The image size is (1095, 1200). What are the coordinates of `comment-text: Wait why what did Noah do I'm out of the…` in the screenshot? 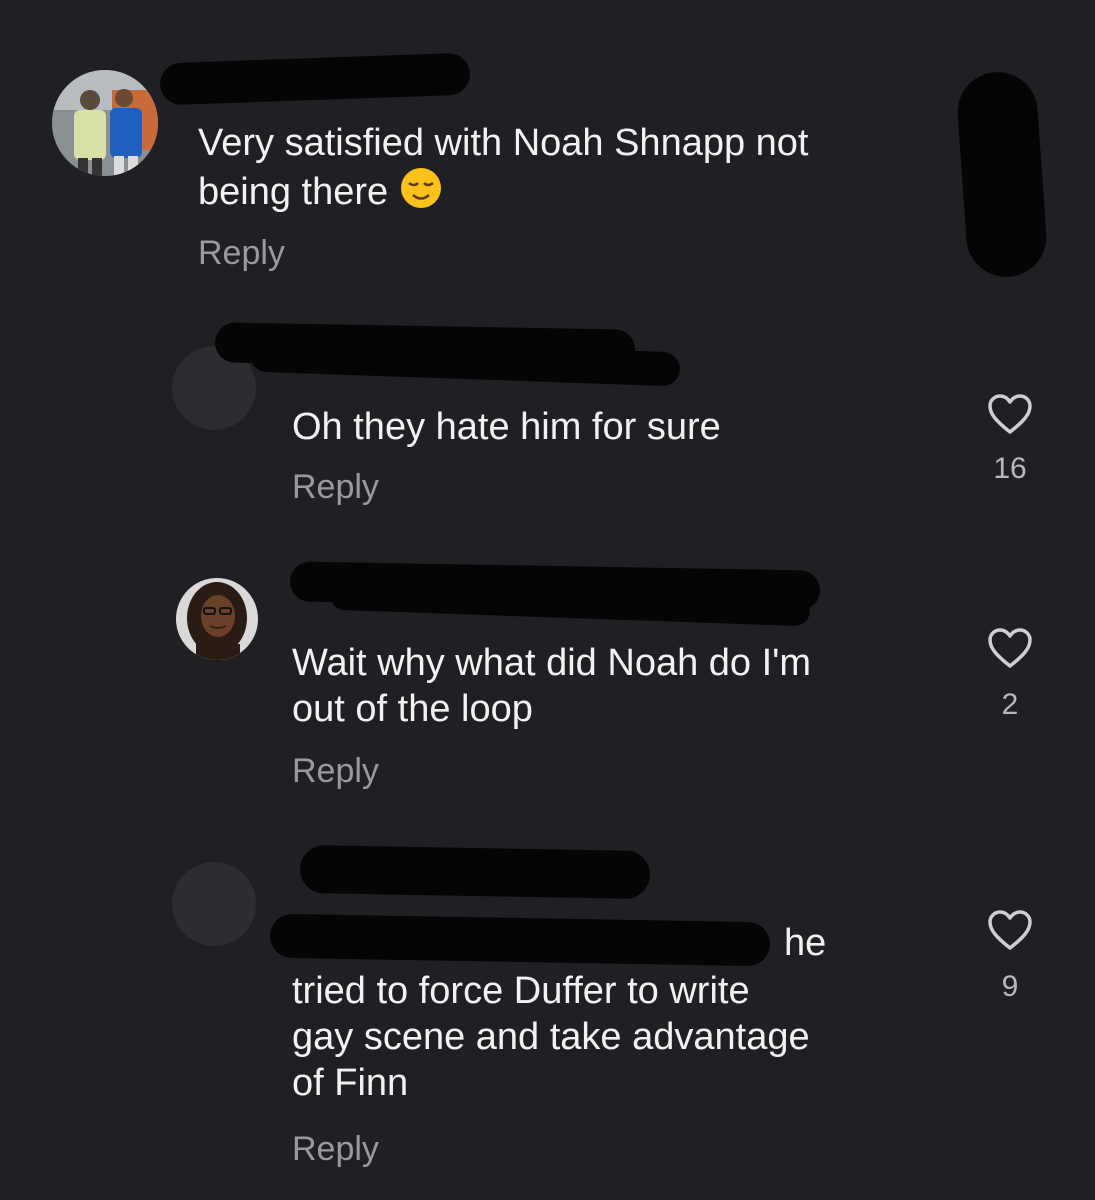 It's located at (552, 686).